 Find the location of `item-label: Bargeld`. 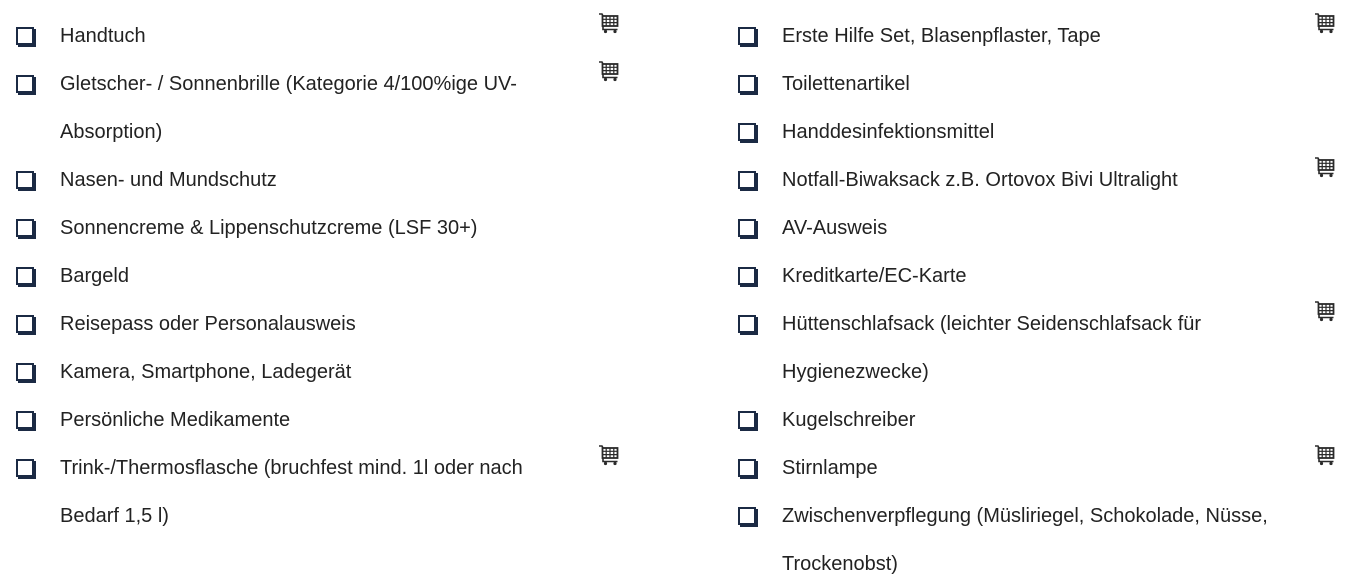

item-label: Bargeld is located at coordinates (94, 276).